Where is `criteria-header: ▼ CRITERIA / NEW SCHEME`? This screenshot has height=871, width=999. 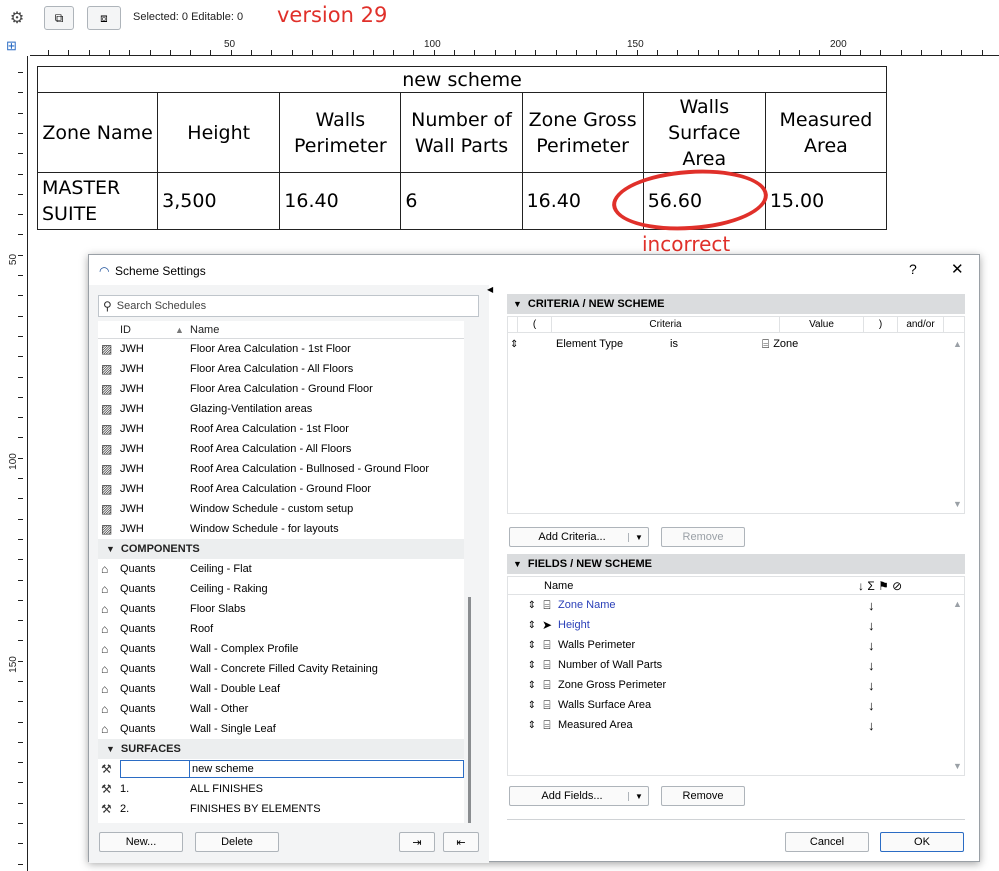
criteria-header: ▼ CRITERIA / NEW SCHEME is located at coordinates (736, 304).